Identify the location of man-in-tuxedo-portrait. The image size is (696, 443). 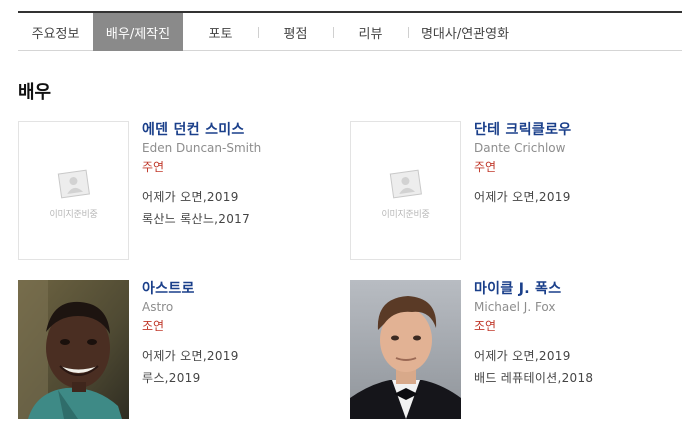
(405, 349).